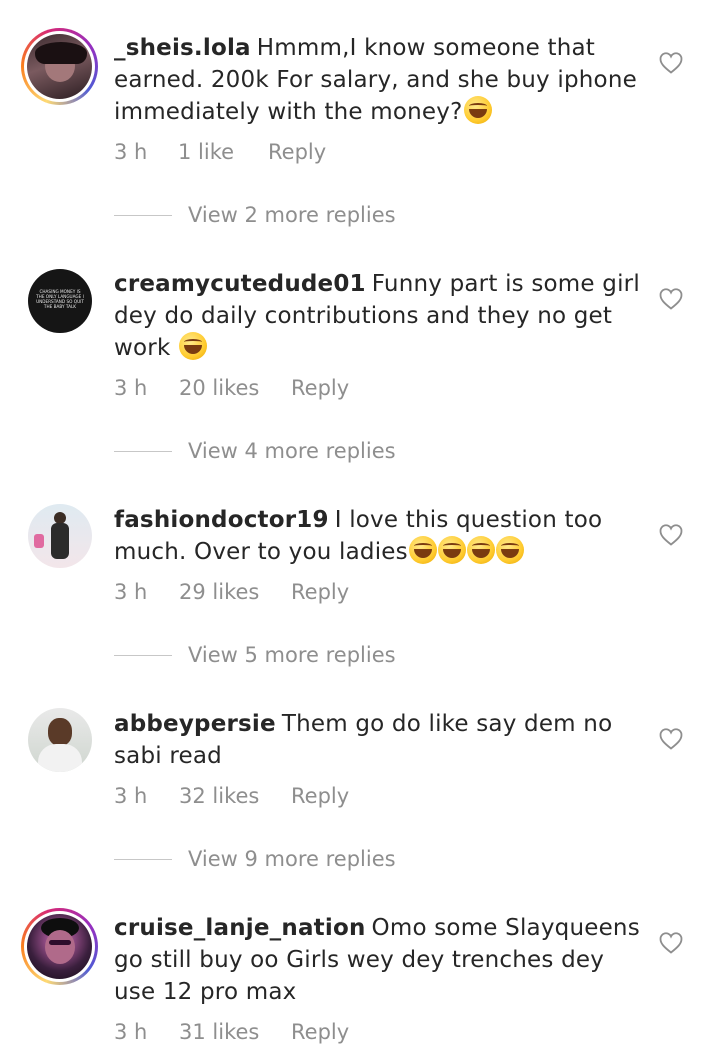 This screenshot has height=1059, width=720. Describe the element at coordinates (292, 215) in the screenshot. I see `view-replies-label: View 2 more replies` at that location.